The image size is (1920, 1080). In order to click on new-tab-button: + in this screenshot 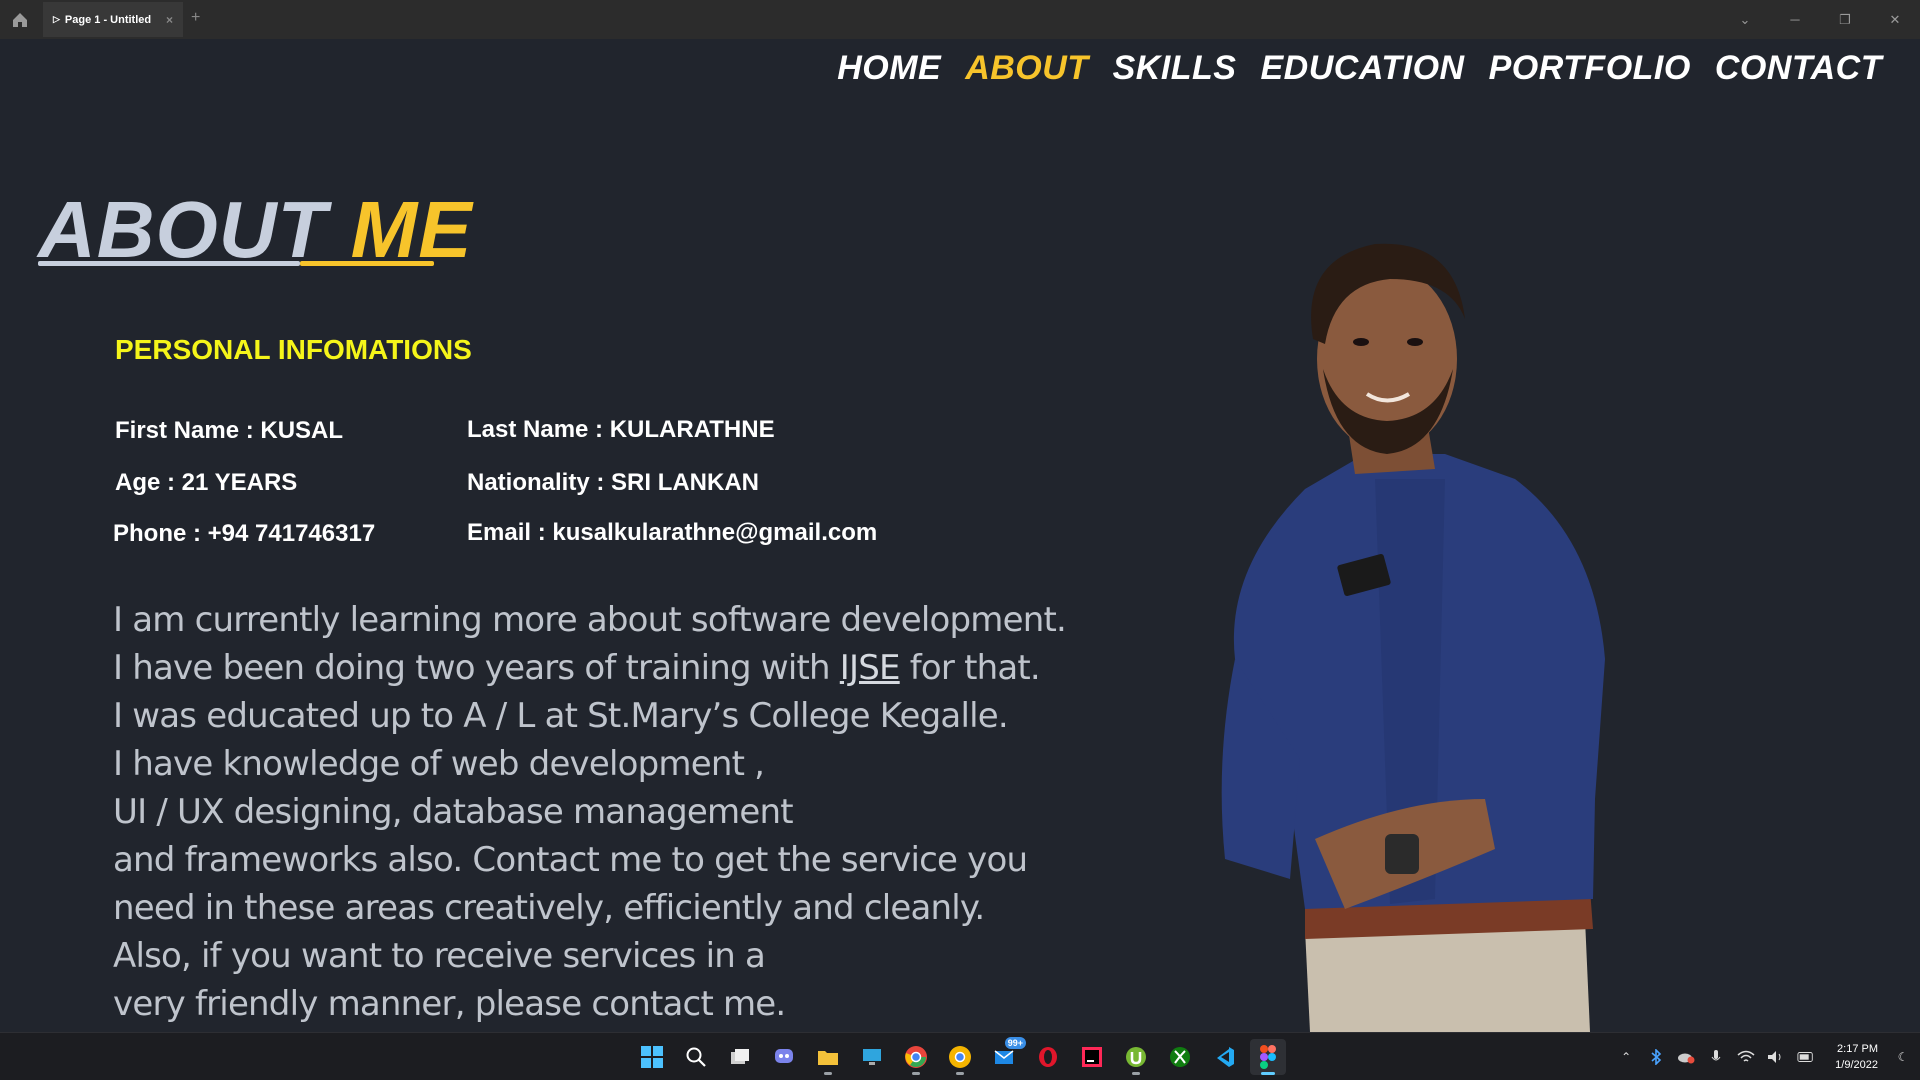, I will do `click(195, 18)`.